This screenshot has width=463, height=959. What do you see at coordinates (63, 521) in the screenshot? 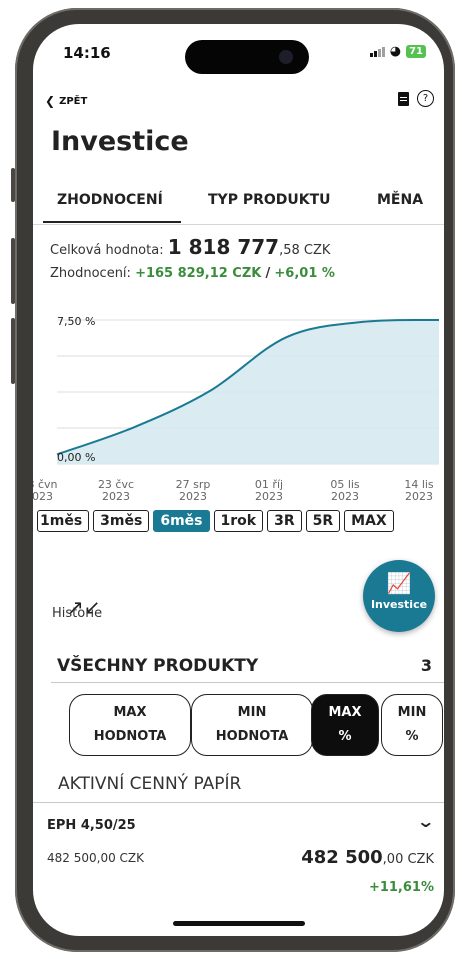
I see `period-1mes: 1měs` at bounding box center [63, 521].